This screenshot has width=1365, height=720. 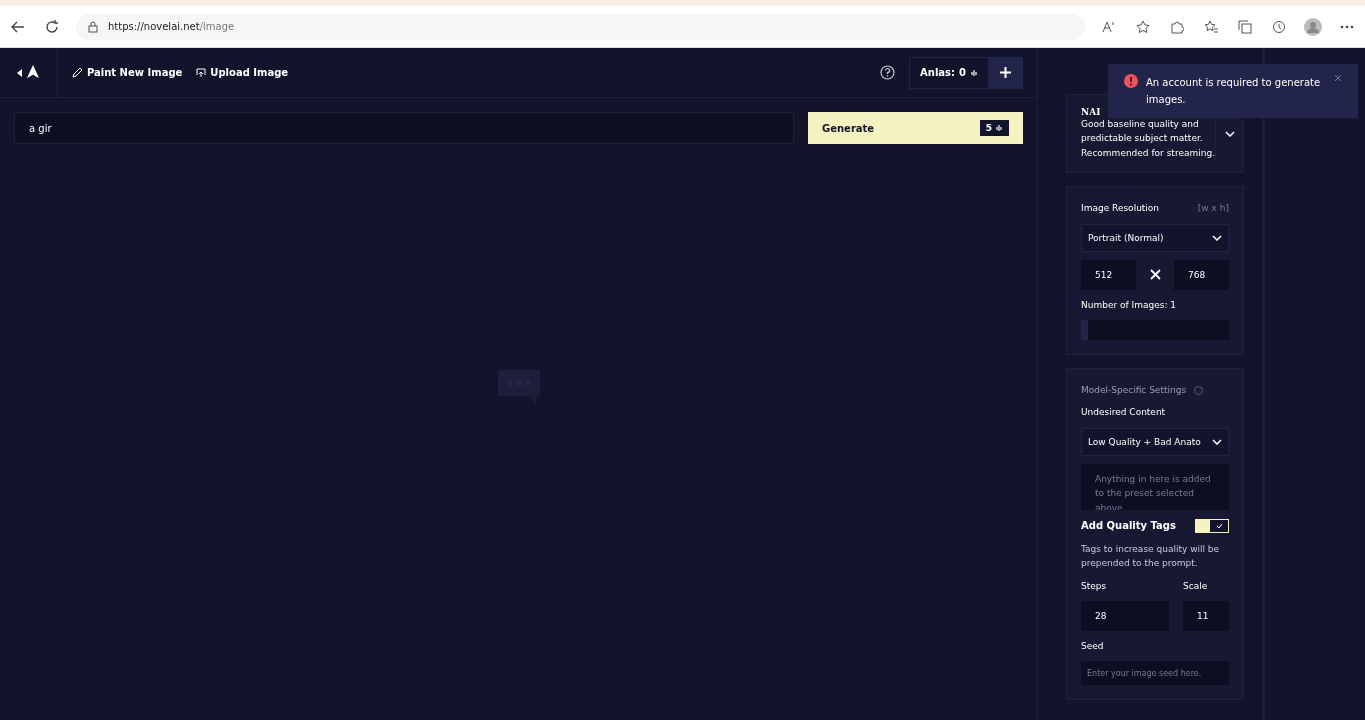 I want to click on plus-icon, so click(x=1005, y=72).